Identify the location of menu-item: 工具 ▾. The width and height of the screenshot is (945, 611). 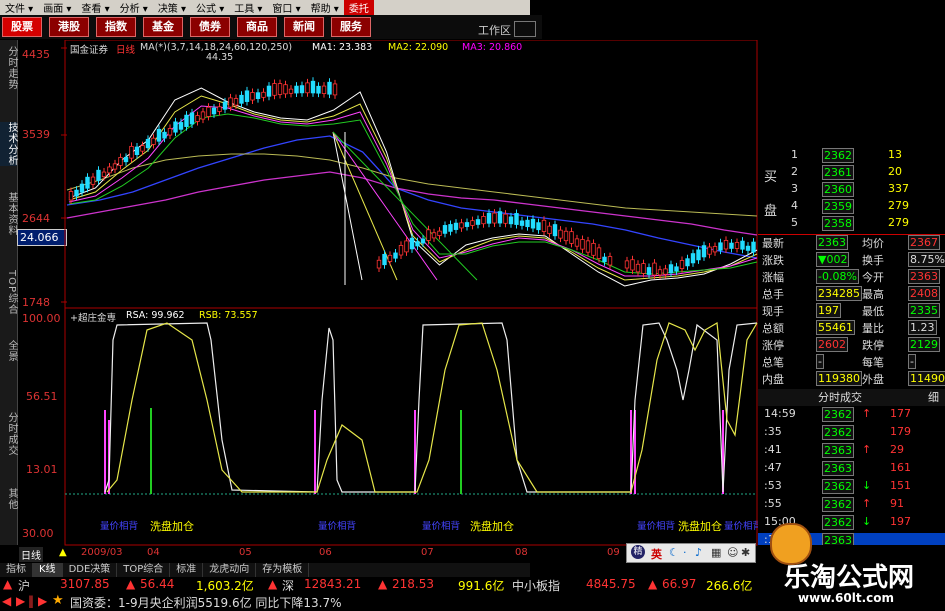
(248, 7).